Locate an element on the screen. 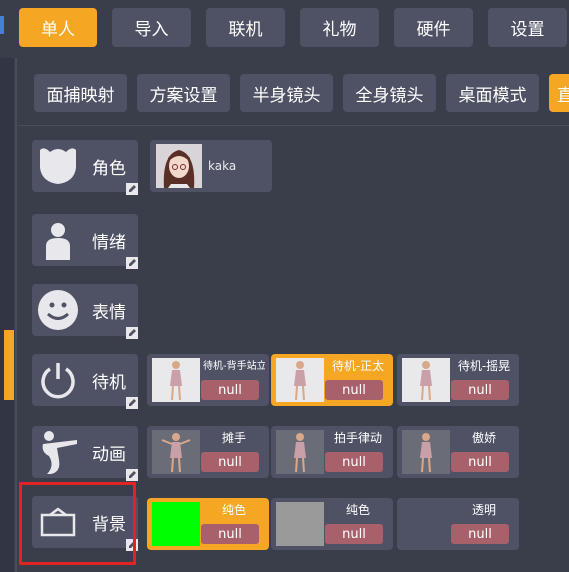 The height and width of the screenshot is (572, 569). left-sidebar-strip is located at coordinates (7, 315).